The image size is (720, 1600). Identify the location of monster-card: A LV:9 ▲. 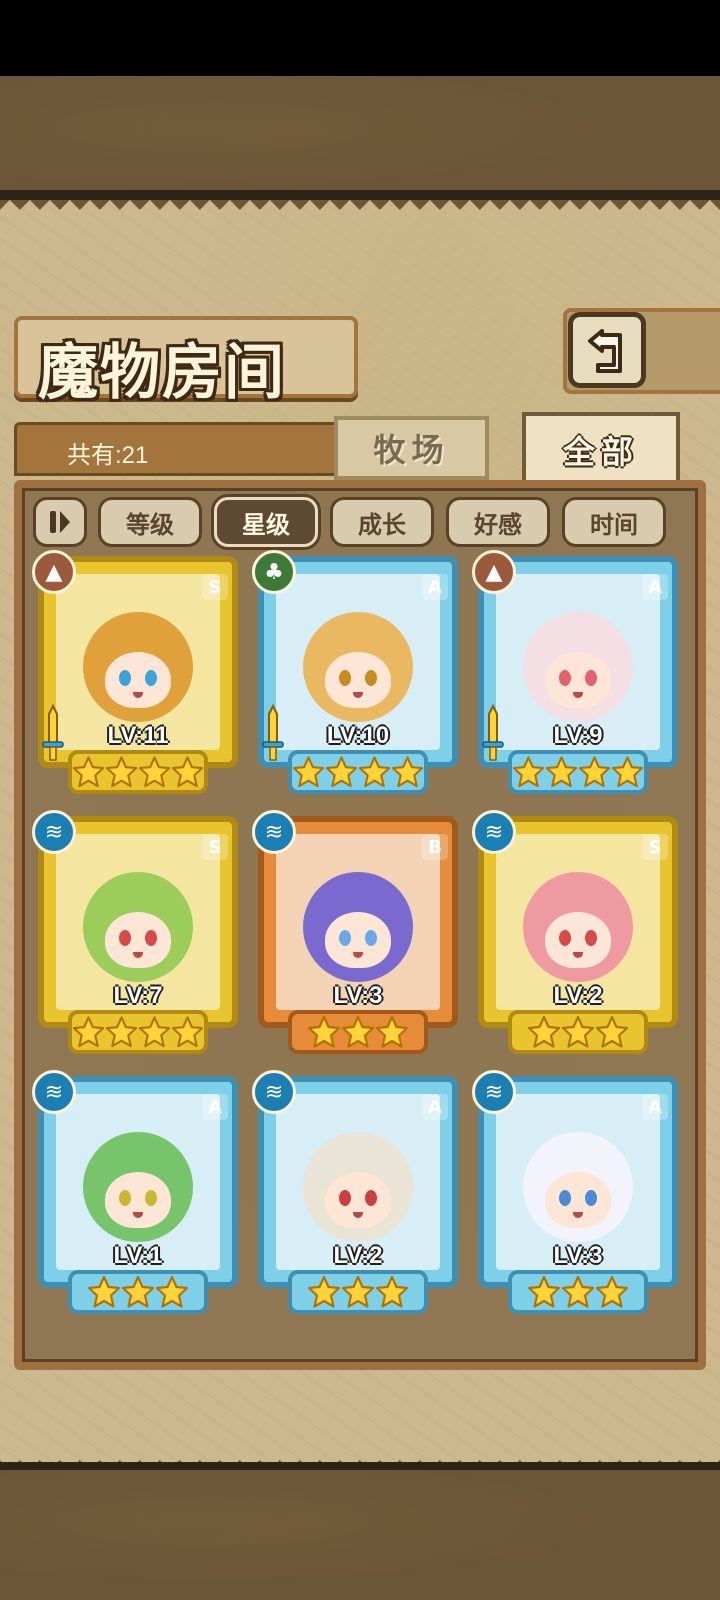
(575, 673).